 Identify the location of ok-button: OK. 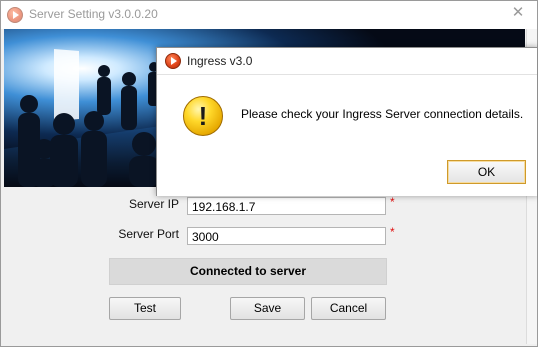
(486, 172).